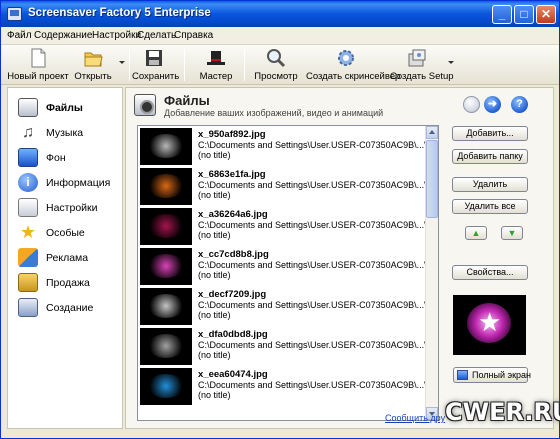 This screenshot has height=439, width=560. What do you see at coordinates (519, 104) in the screenshot?
I see `help-icon: ?` at bounding box center [519, 104].